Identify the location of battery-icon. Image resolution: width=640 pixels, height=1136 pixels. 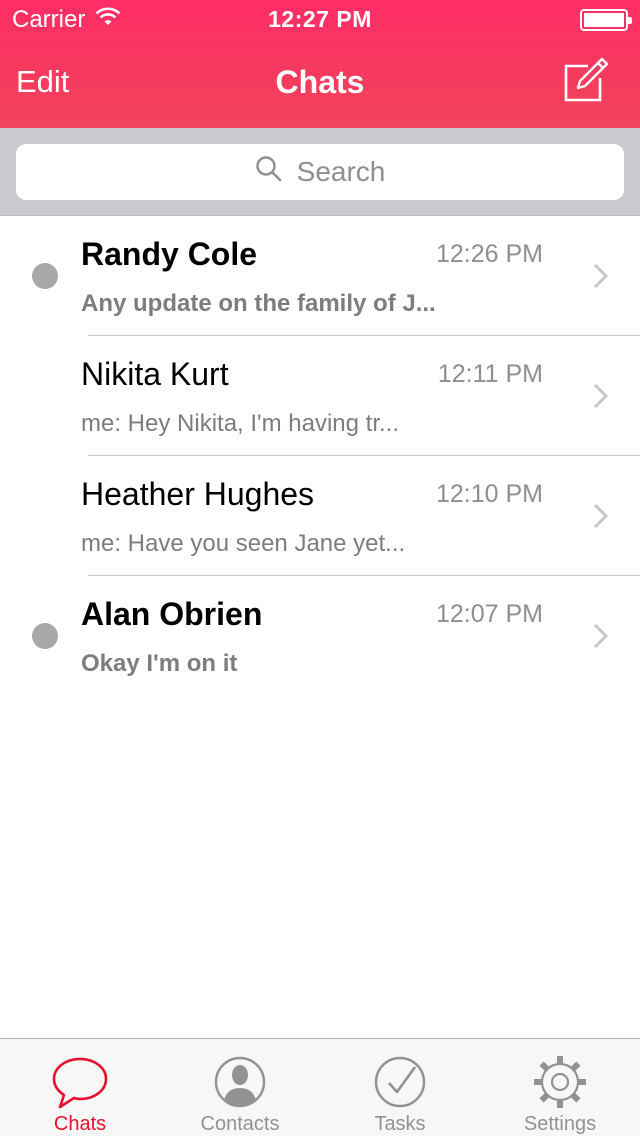
(606, 20).